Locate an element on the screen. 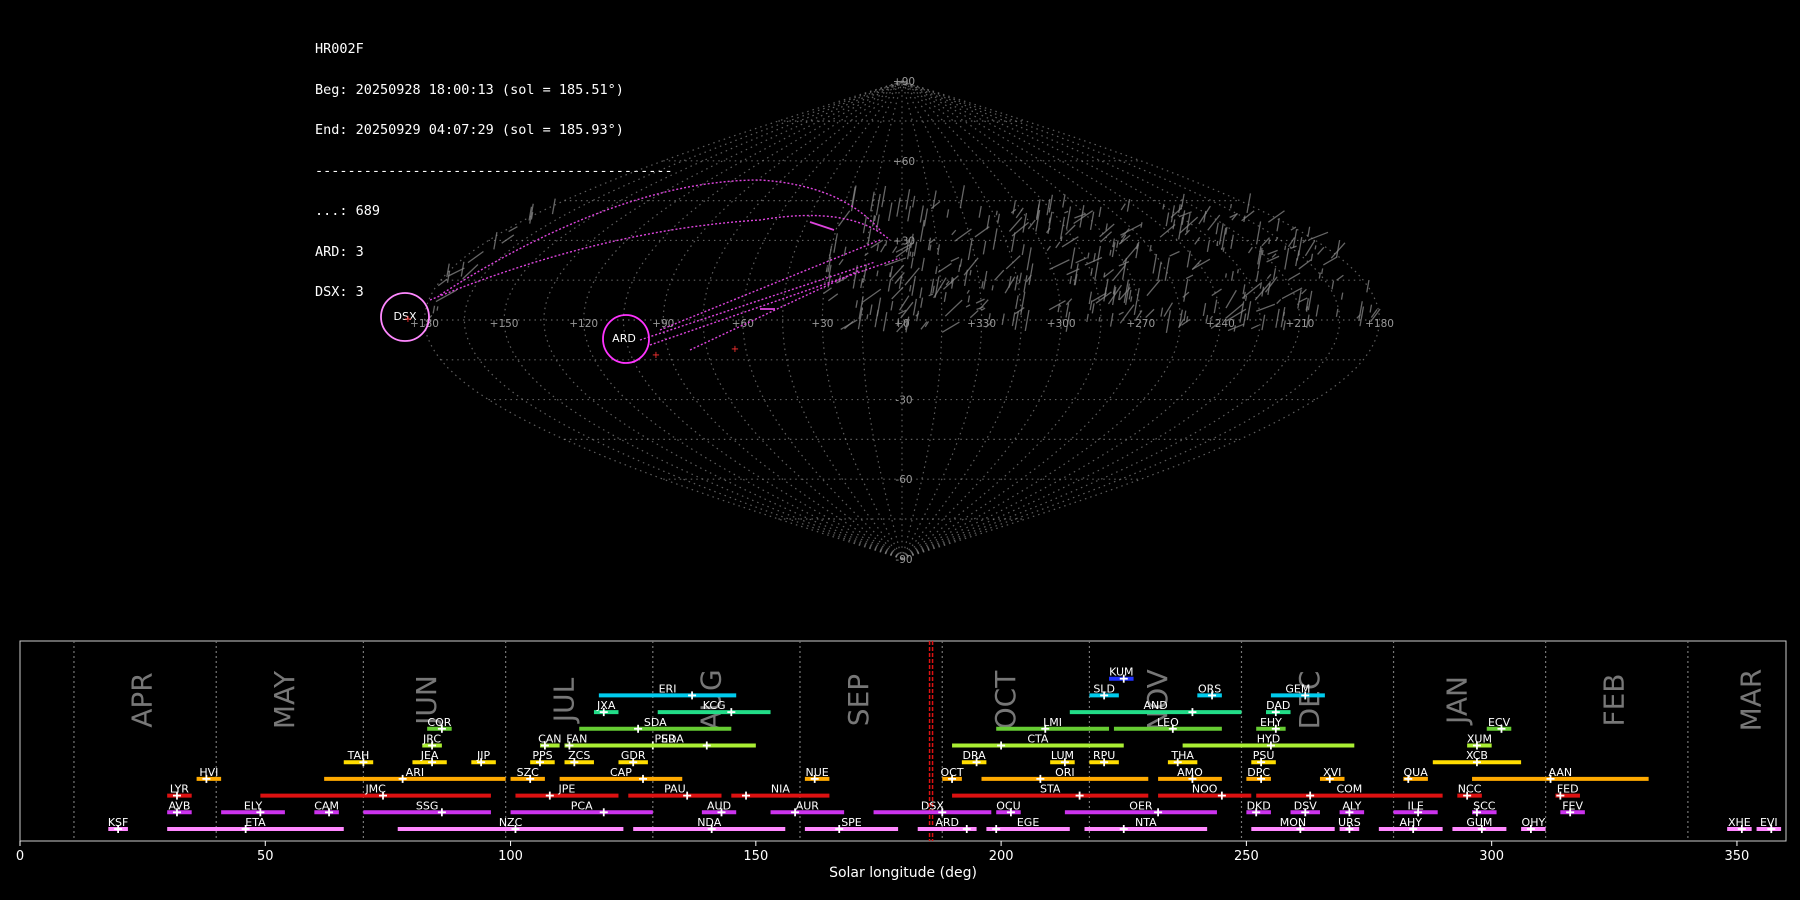  x-tick-label: 250 is located at coordinates (1246, 856).